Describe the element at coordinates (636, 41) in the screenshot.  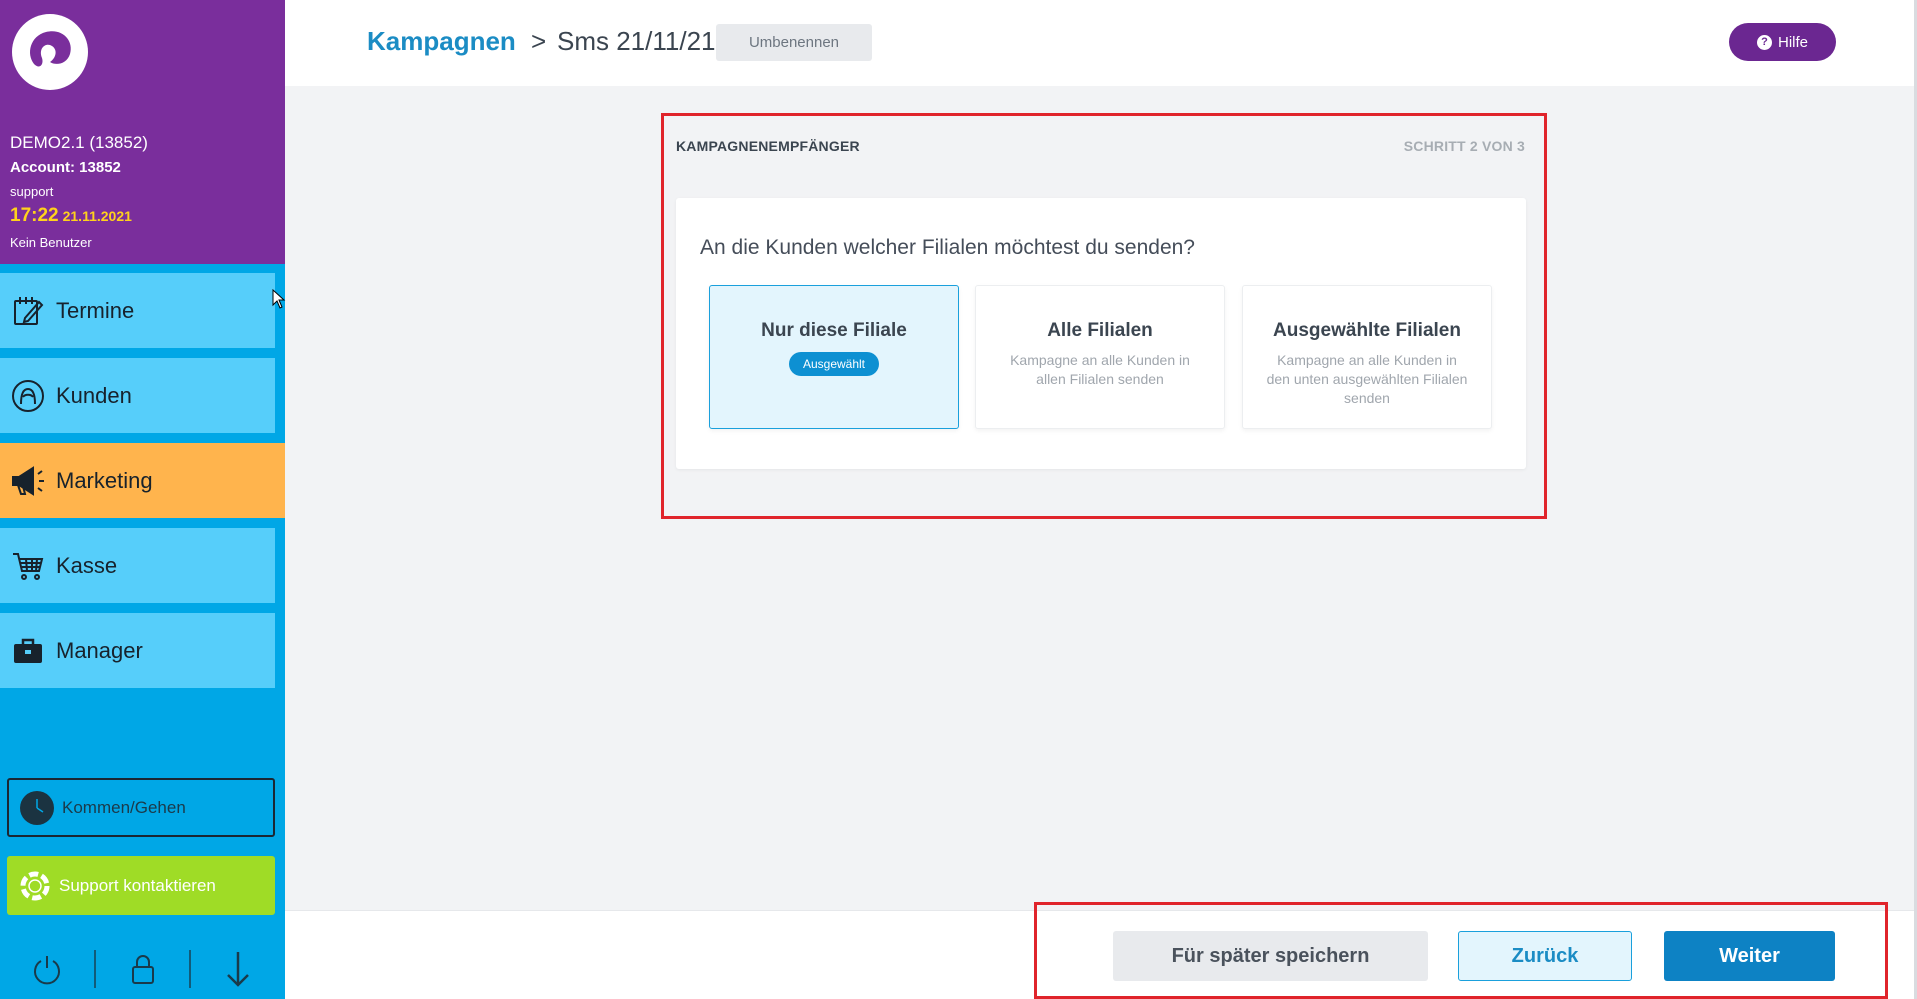
I see `breadcrumb-current-campaign: Sms 21/11/21` at that location.